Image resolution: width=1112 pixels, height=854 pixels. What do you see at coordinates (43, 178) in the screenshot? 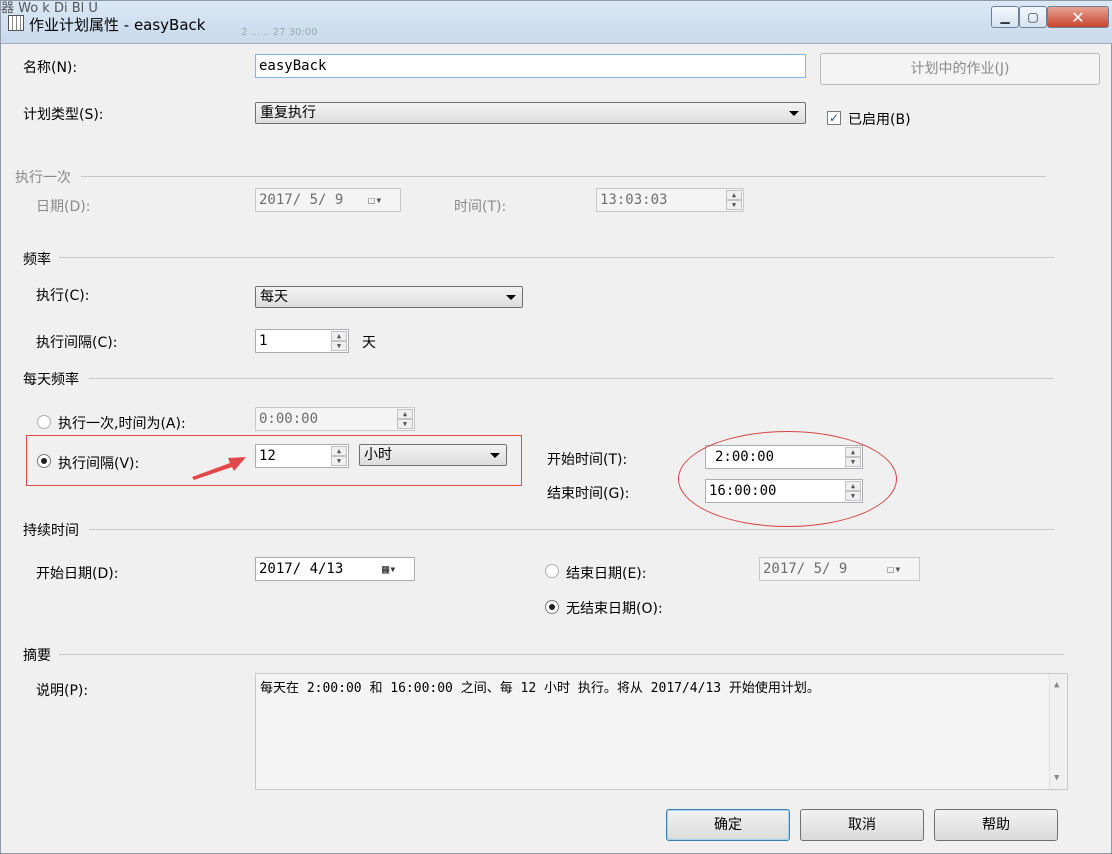
I see `one-time-section-header: 执行一次` at bounding box center [43, 178].